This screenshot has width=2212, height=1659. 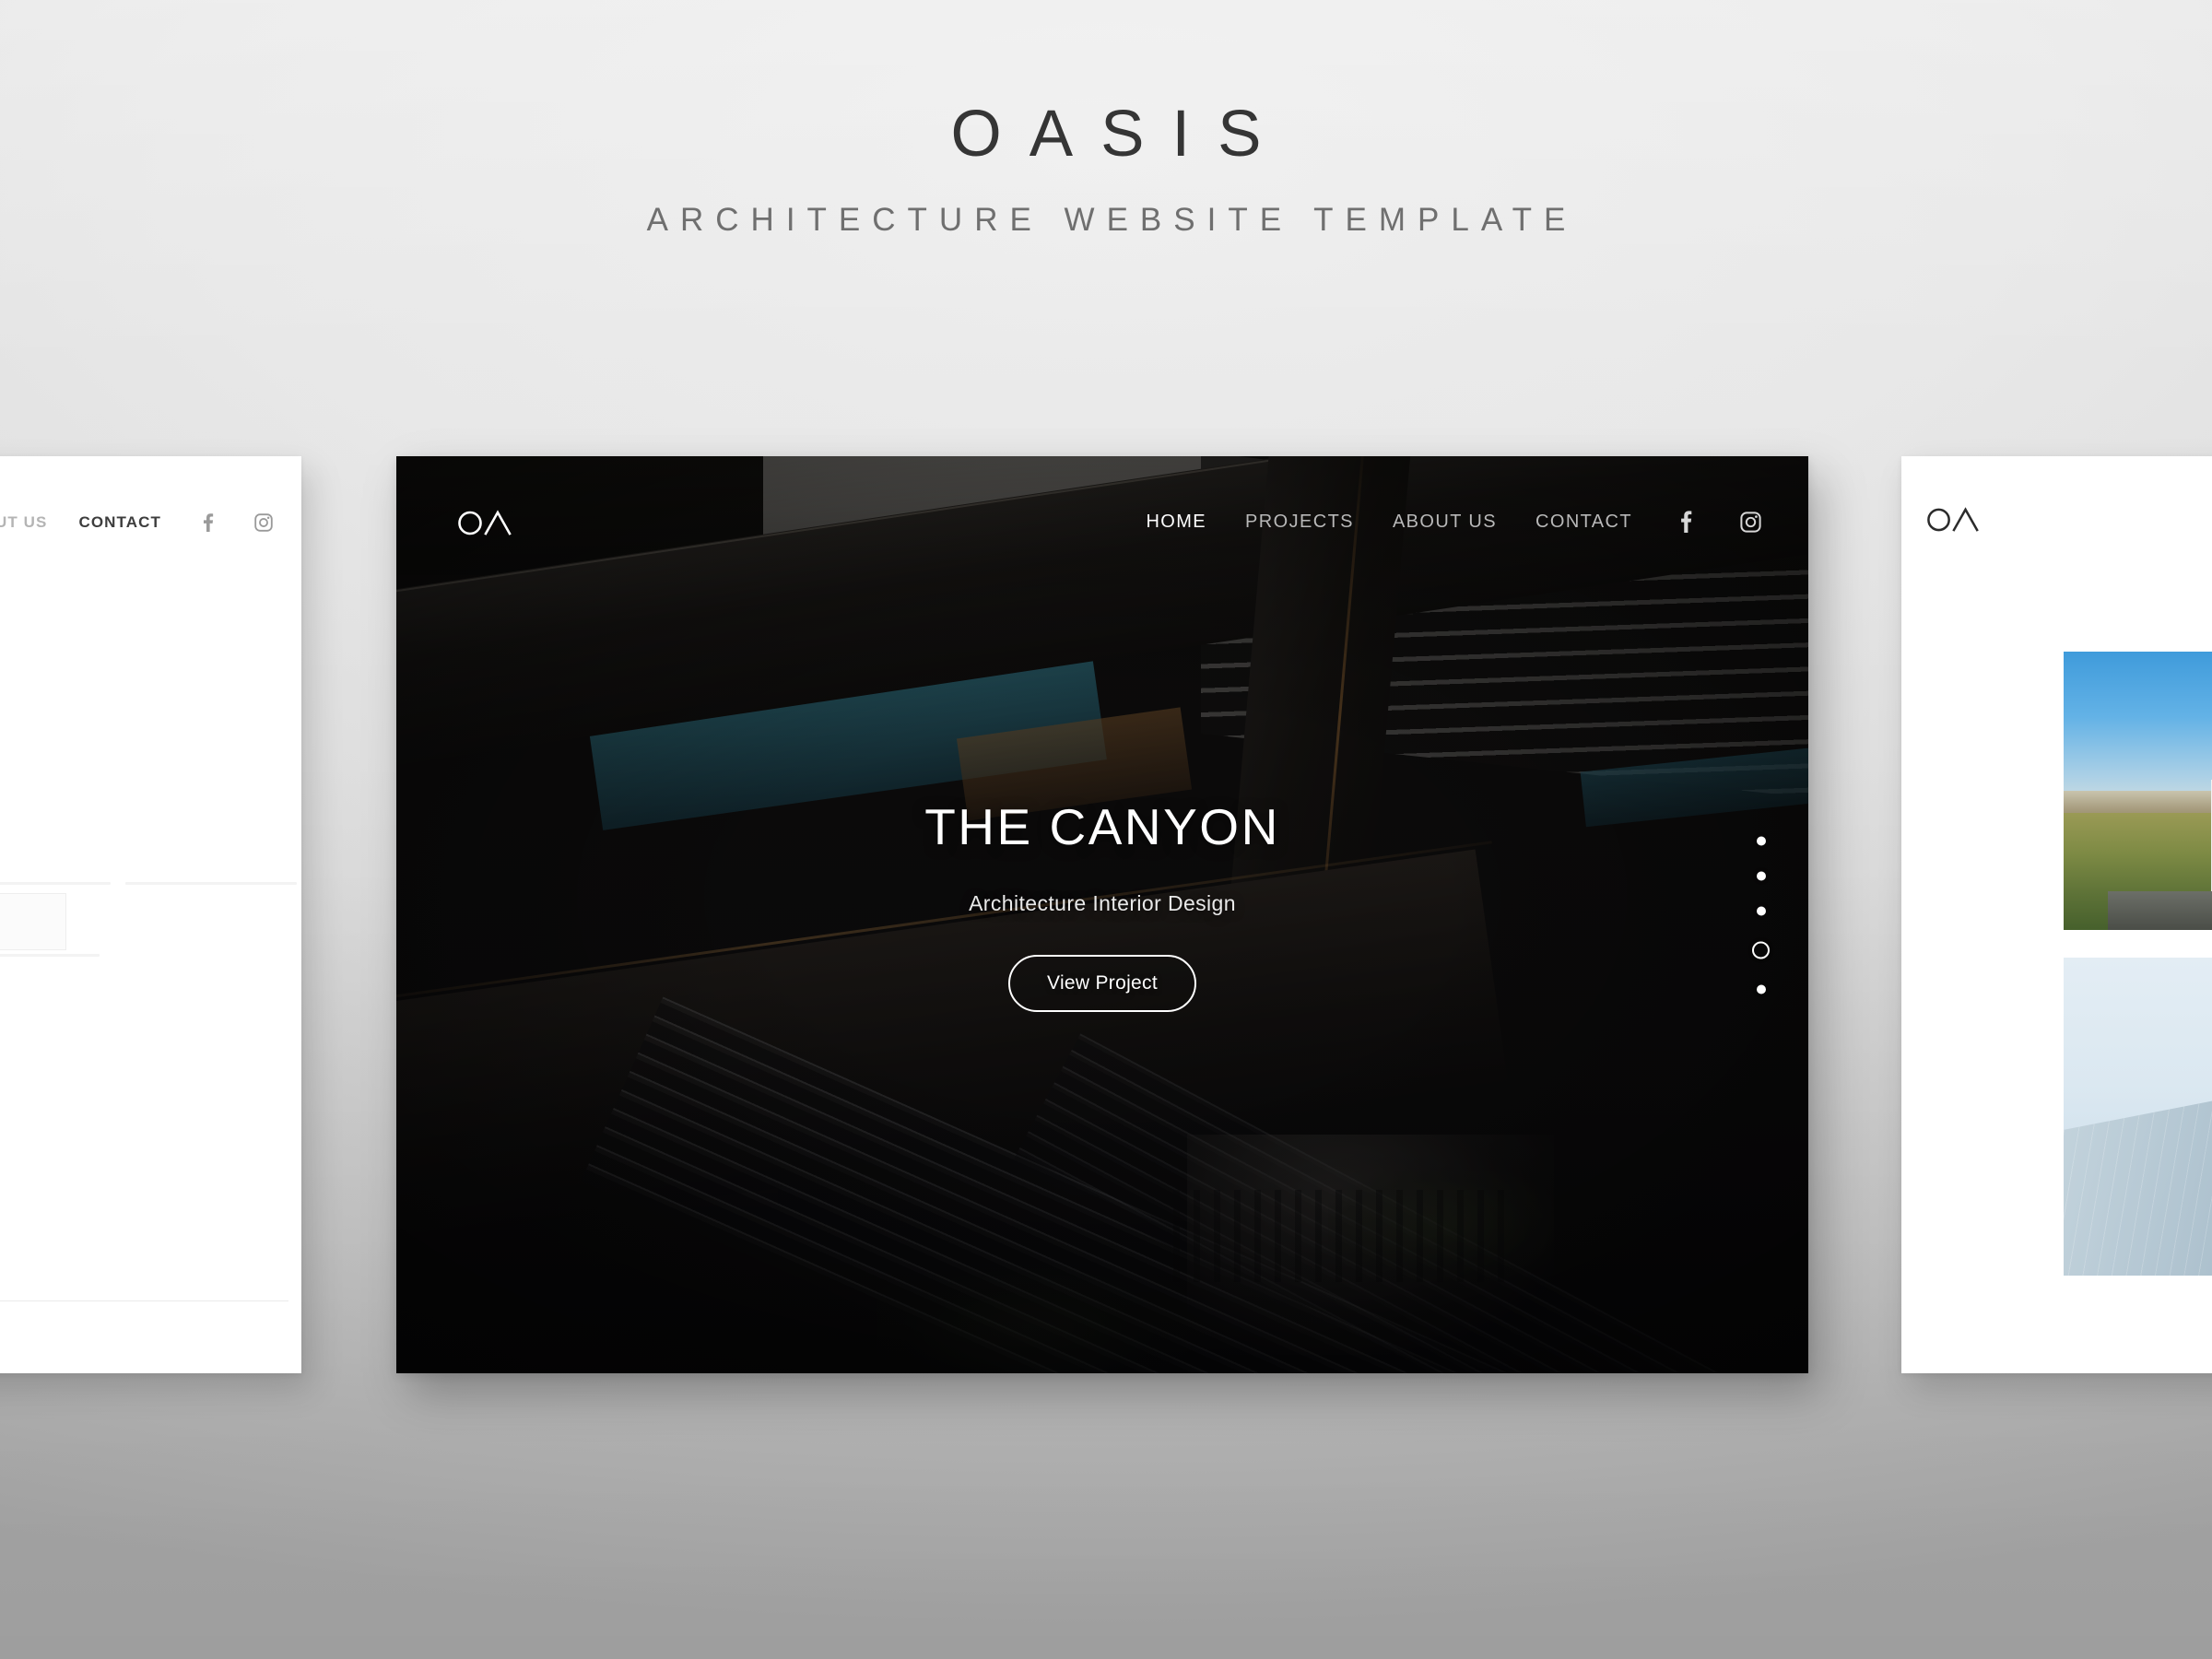 I want to click on left-nav-item-contact: CONTACT, so click(x=119, y=522).